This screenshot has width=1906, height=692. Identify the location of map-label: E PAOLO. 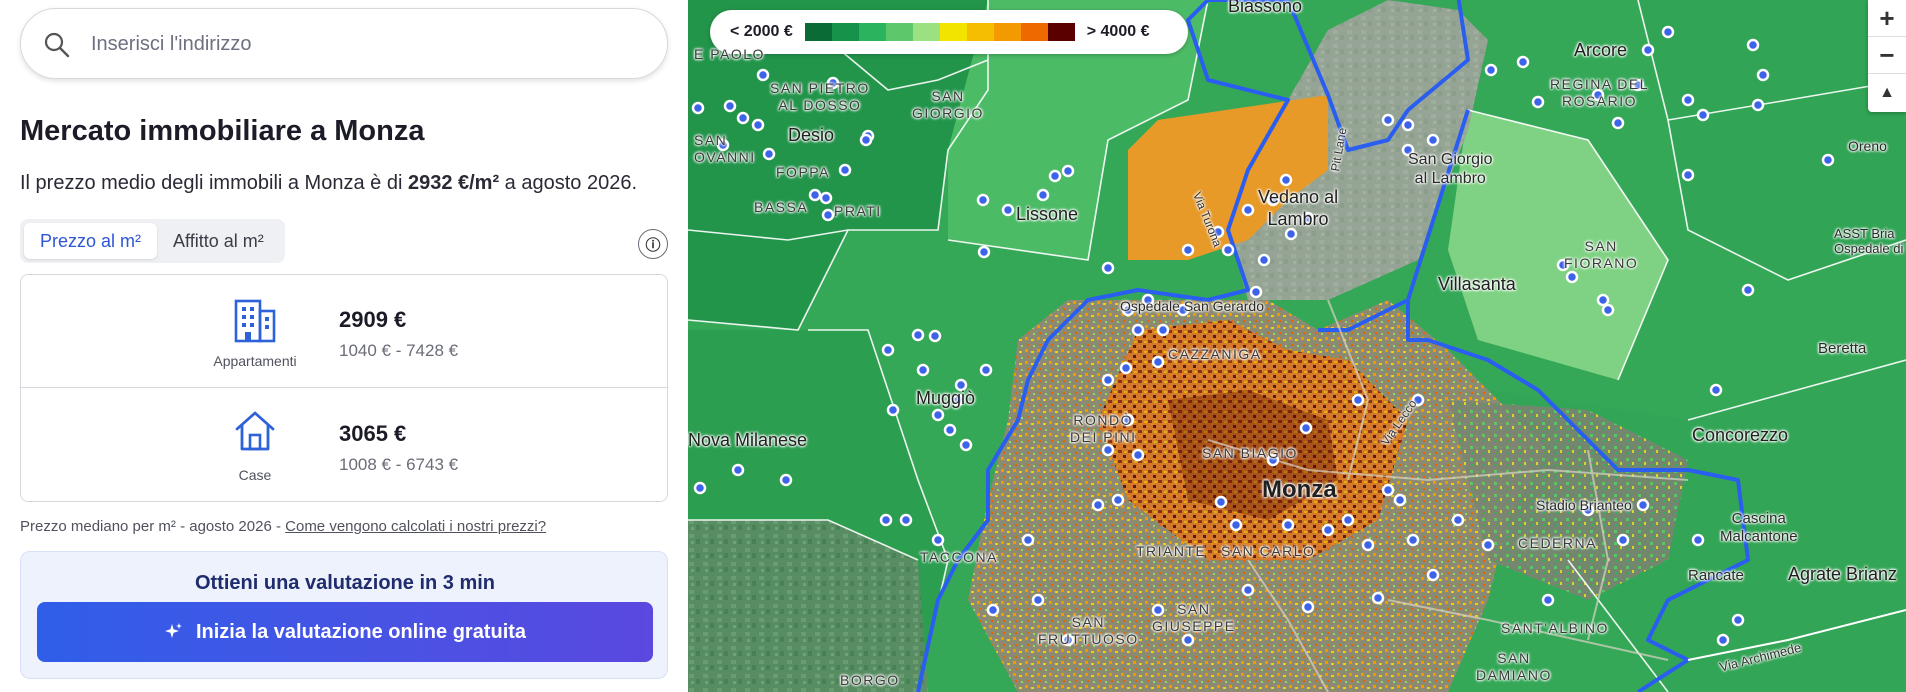
(729, 54).